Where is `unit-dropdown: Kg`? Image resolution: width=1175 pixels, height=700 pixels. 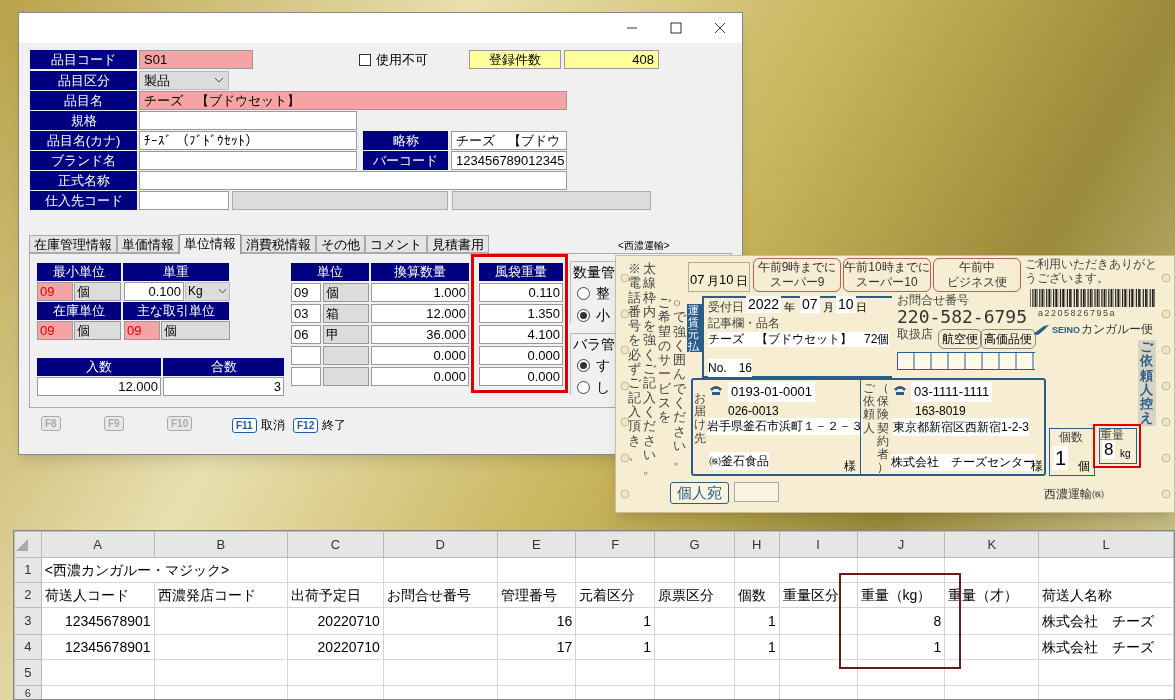
unit-dropdown: Kg is located at coordinates (207, 291).